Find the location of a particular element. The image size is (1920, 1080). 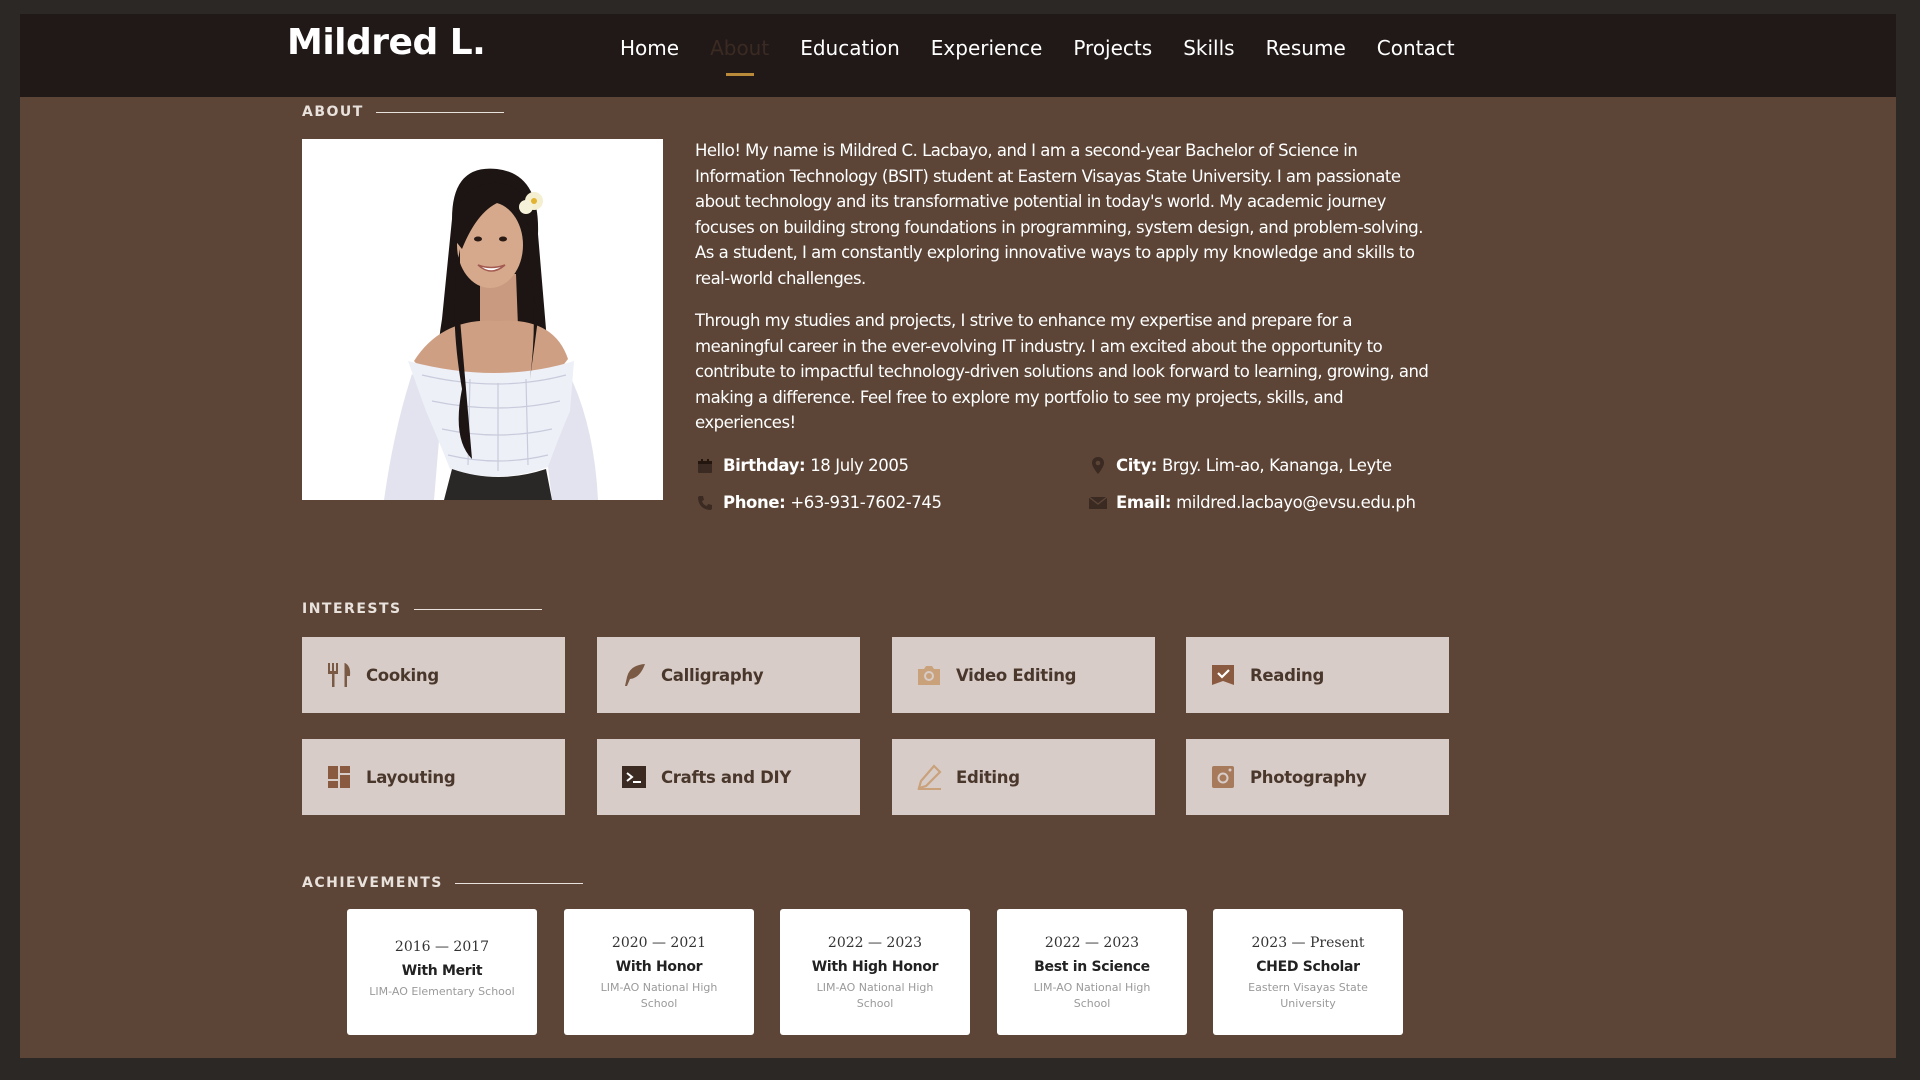

nav-experience: Experience is located at coordinates (987, 48).